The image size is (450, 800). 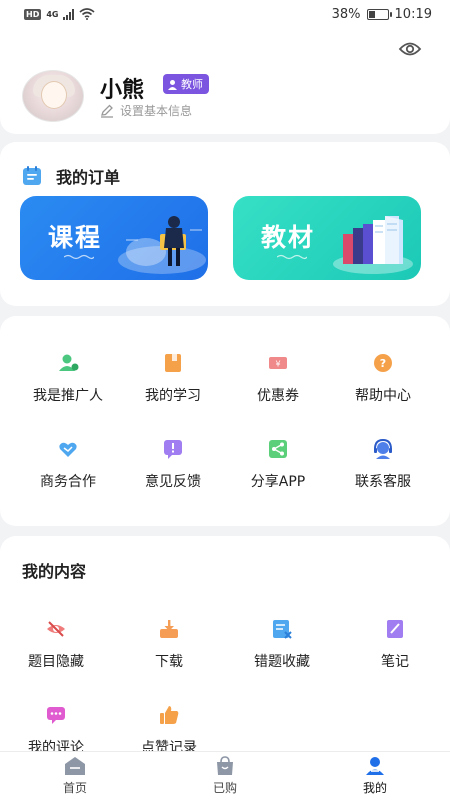 I want to click on status-left: HD 4G, so click(x=60, y=14).